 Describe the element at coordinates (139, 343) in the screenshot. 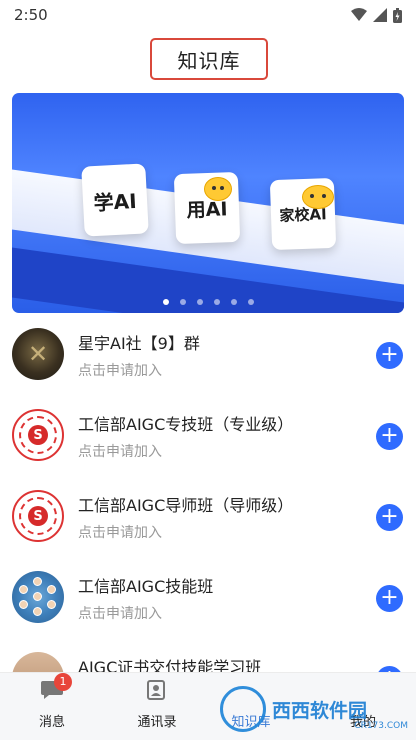

I see `group-title: 星宇AI社【9】群` at that location.